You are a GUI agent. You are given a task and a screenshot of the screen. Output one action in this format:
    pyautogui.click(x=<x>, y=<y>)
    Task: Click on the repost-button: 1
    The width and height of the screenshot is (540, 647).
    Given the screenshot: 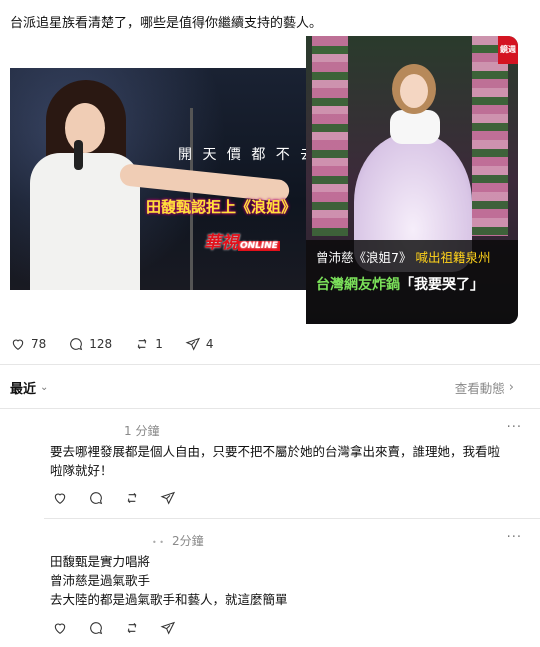 What is the action you would take?
    pyautogui.click(x=148, y=344)
    